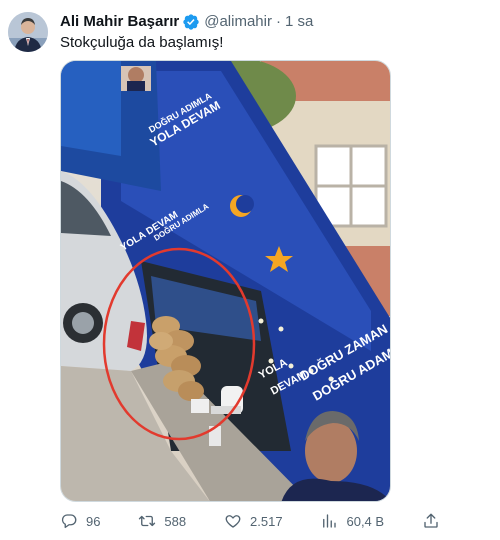 This screenshot has width=500, height=540. I want to click on avatar-image, so click(28, 32).